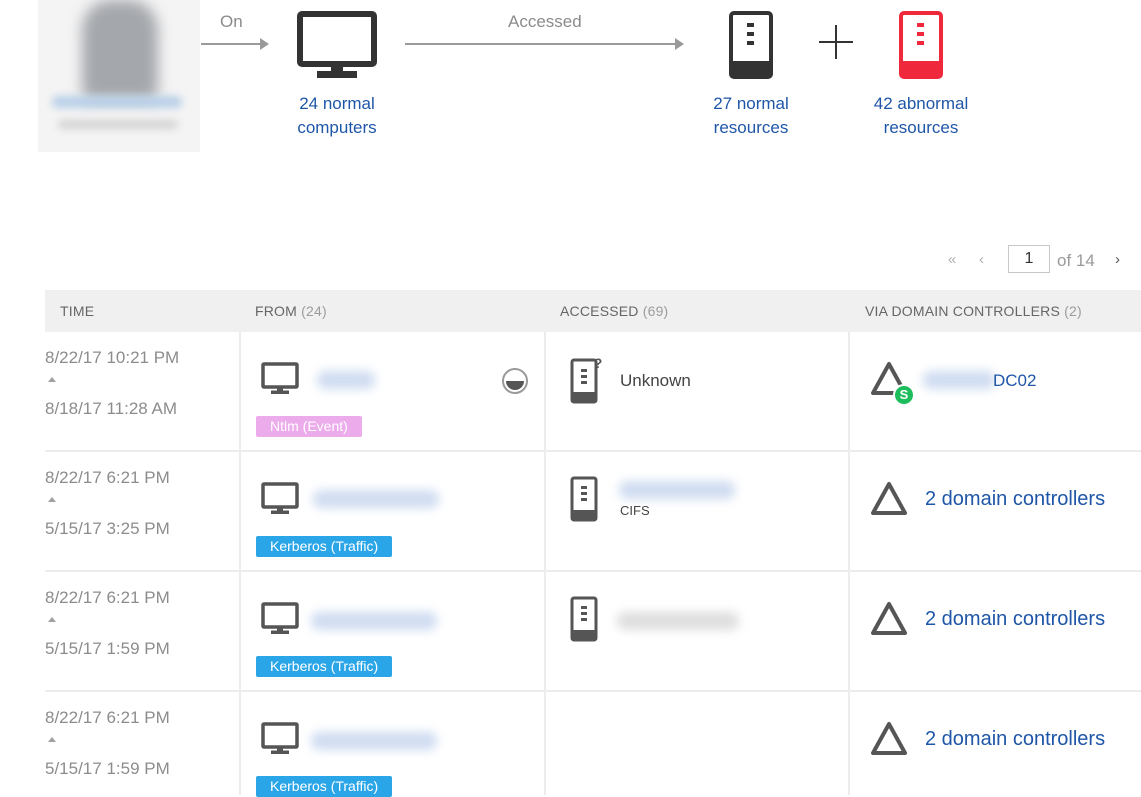 Image resolution: width=1141 pixels, height=797 pixels. Describe the element at coordinates (309, 426) in the screenshot. I see `protocol-tag: Ntlm (Event)` at that location.